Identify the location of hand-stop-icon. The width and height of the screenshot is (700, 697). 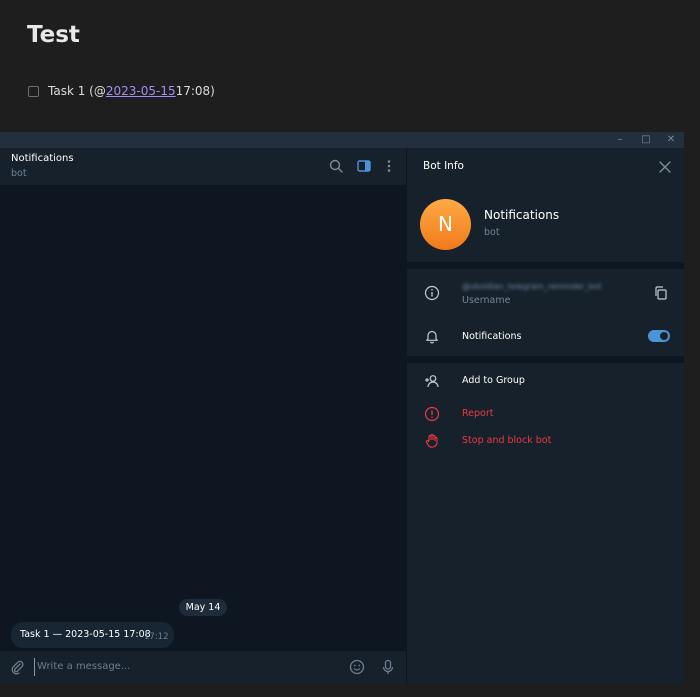
(431, 440).